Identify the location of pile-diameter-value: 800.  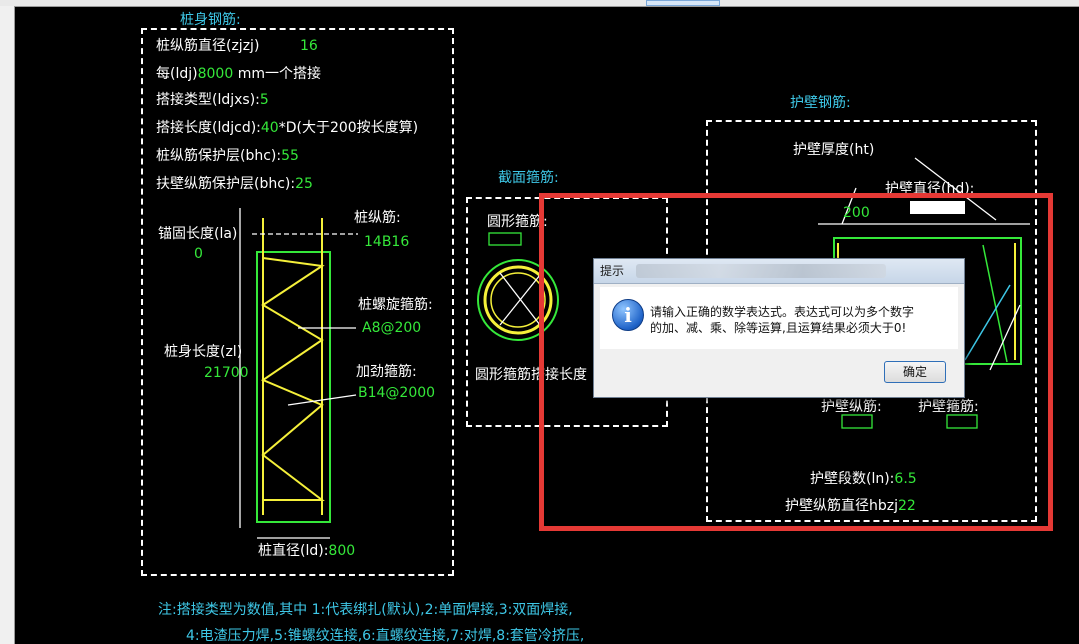
(341, 551).